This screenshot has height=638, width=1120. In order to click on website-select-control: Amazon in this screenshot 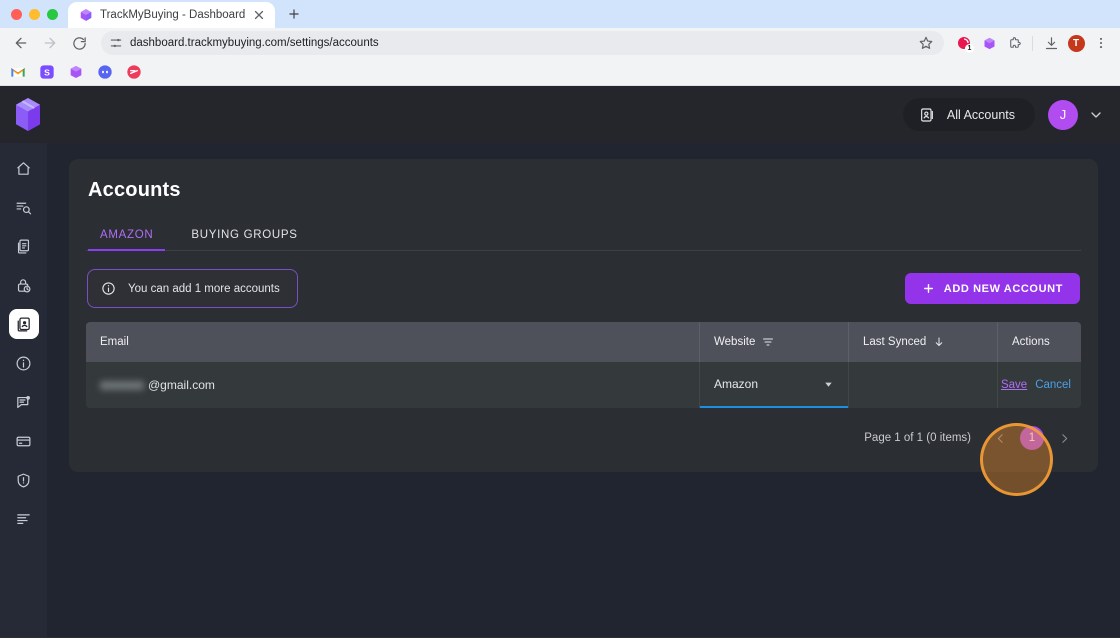, I will do `click(774, 384)`.